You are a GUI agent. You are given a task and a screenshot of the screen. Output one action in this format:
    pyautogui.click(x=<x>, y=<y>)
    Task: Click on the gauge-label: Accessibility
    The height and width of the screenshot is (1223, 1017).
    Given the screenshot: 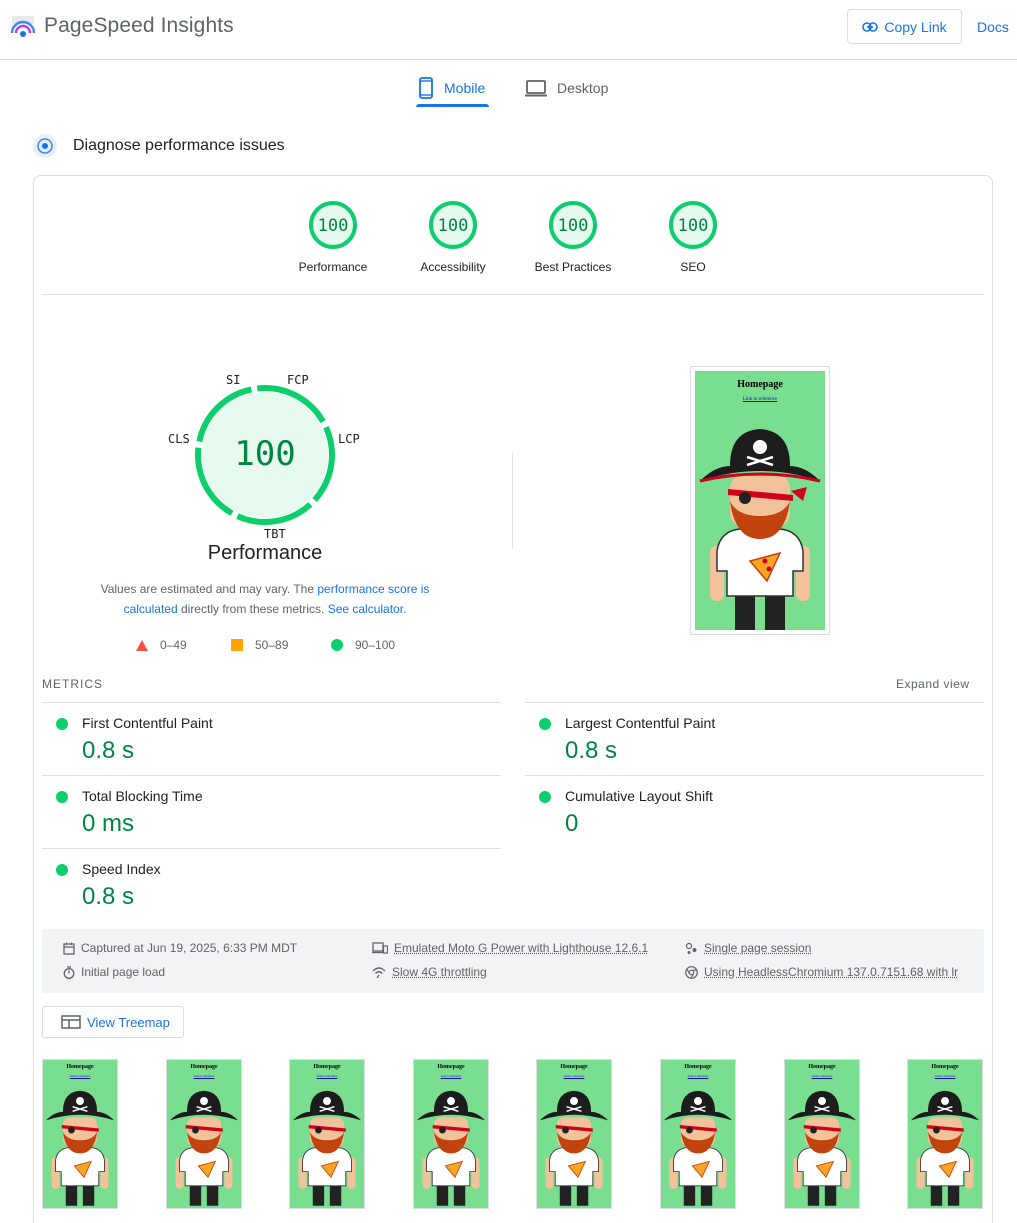 What is the action you would take?
    pyautogui.click(x=453, y=267)
    